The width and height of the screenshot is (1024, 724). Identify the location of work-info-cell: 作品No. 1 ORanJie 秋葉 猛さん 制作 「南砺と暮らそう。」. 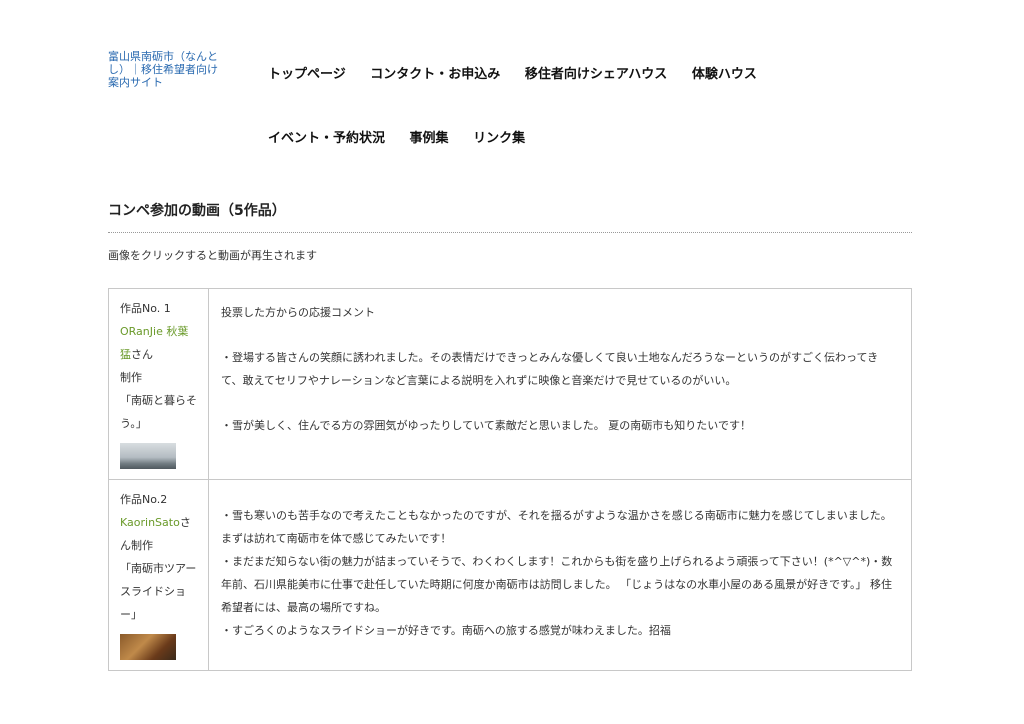
(158, 384).